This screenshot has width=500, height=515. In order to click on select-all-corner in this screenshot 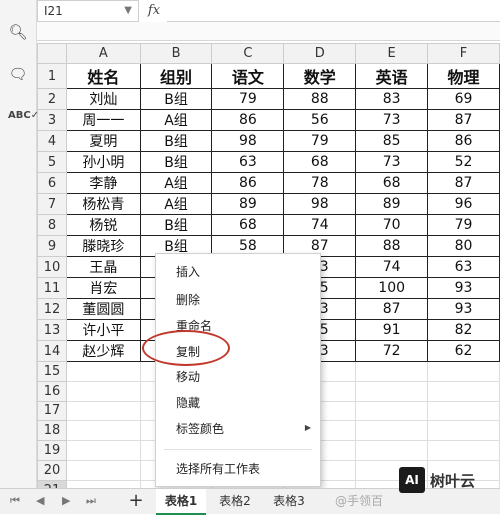, I will do `click(52, 53)`.